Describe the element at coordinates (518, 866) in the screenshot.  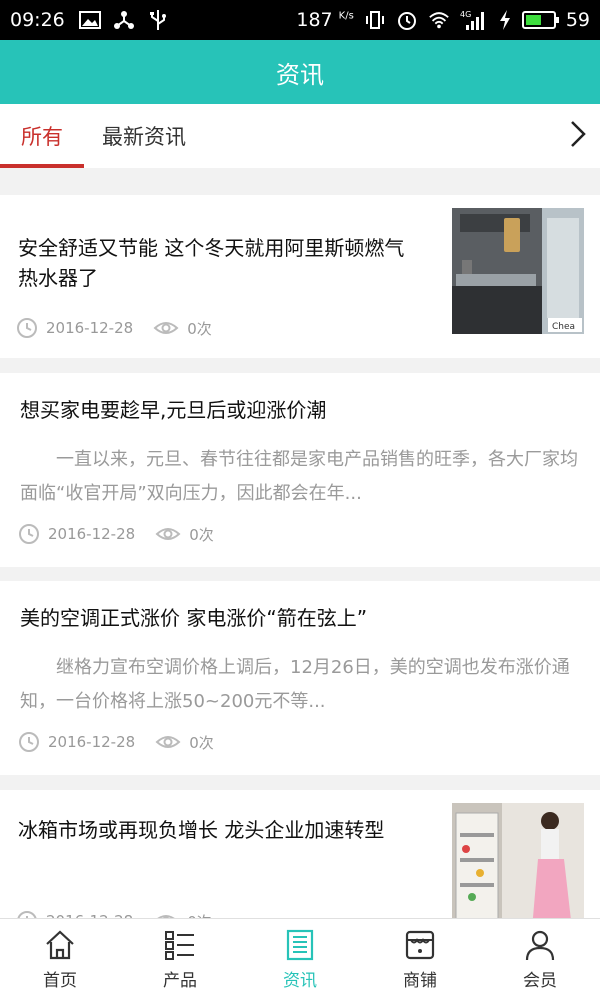
I see `article-thumbnail` at that location.